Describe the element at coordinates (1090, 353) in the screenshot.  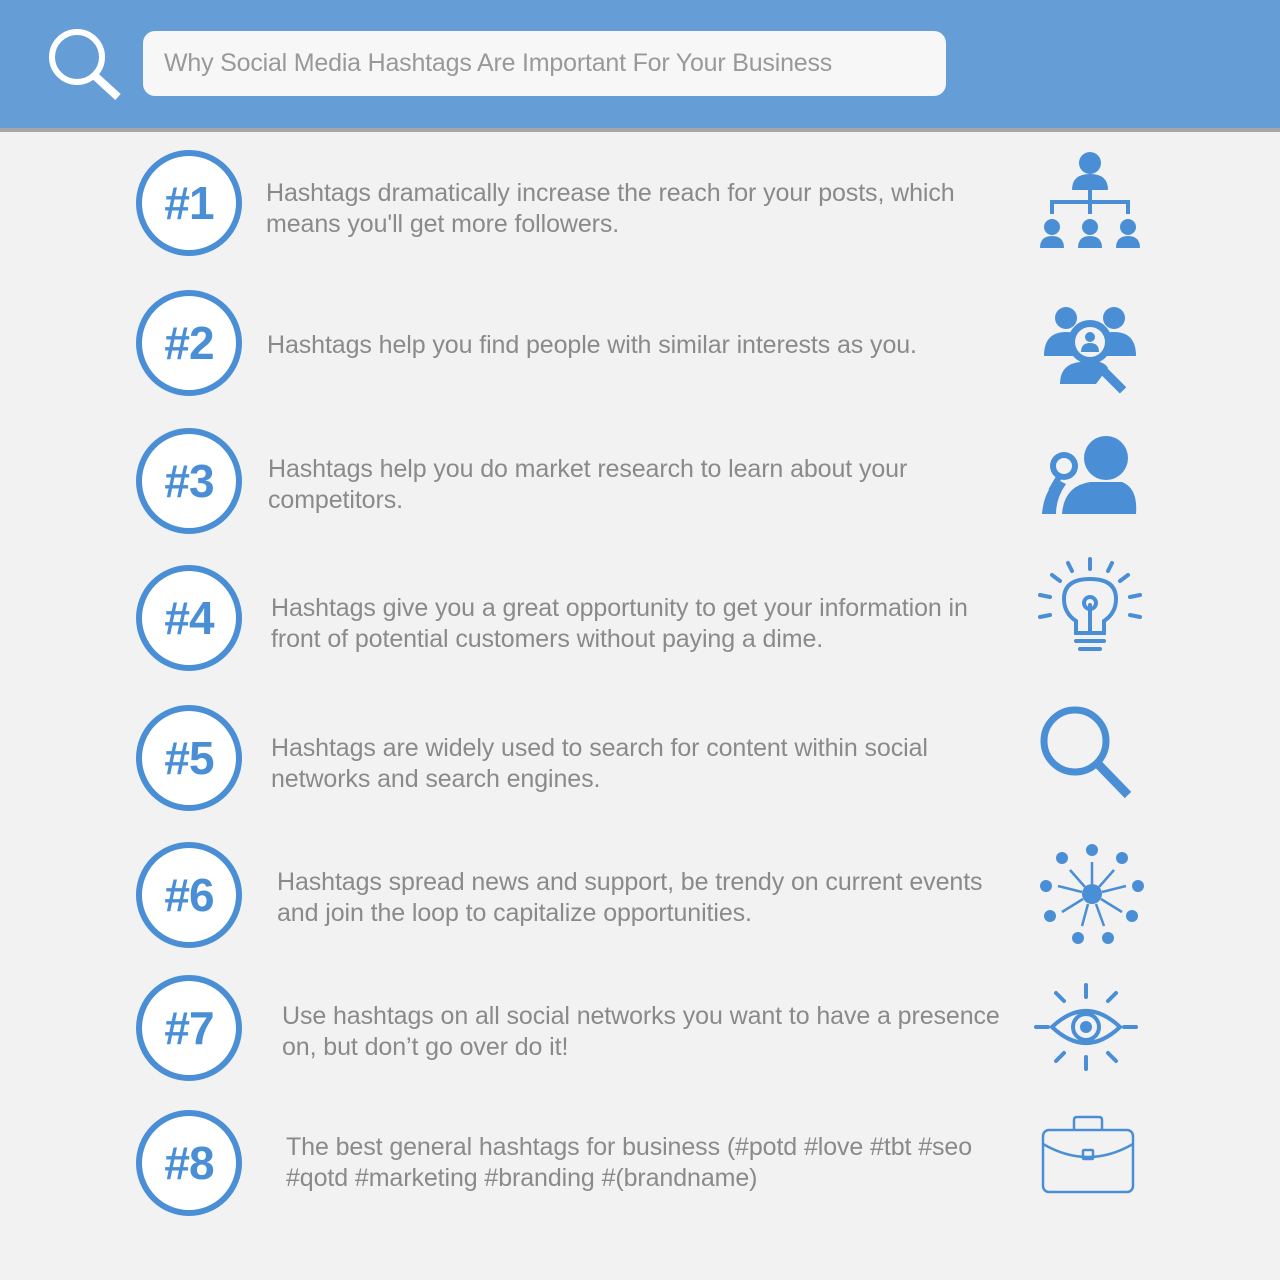
I see `people-search-icon` at that location.